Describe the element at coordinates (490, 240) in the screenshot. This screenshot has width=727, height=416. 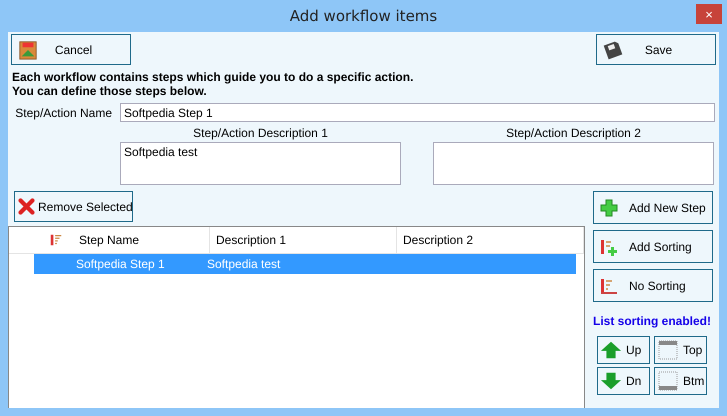
I see `column-header: Description 2` at that location.